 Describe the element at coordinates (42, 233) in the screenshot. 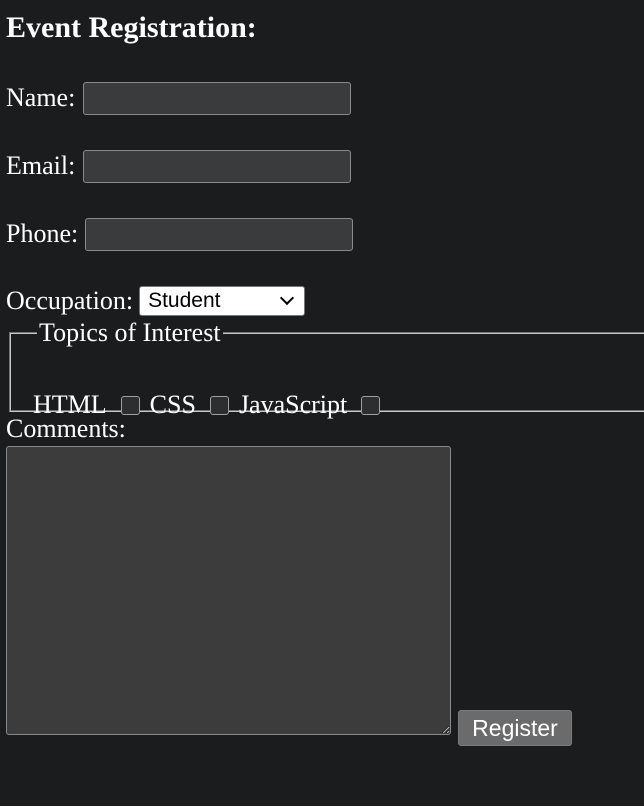

I see `phone-label: Phone:` at that location.